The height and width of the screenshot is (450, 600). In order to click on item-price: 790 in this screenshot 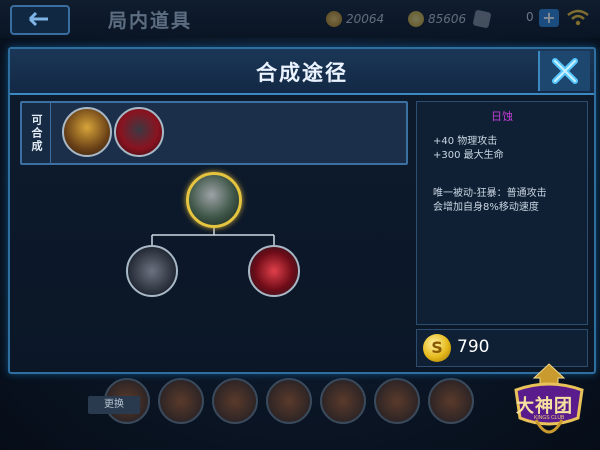, I will do `click(473, 347)`.